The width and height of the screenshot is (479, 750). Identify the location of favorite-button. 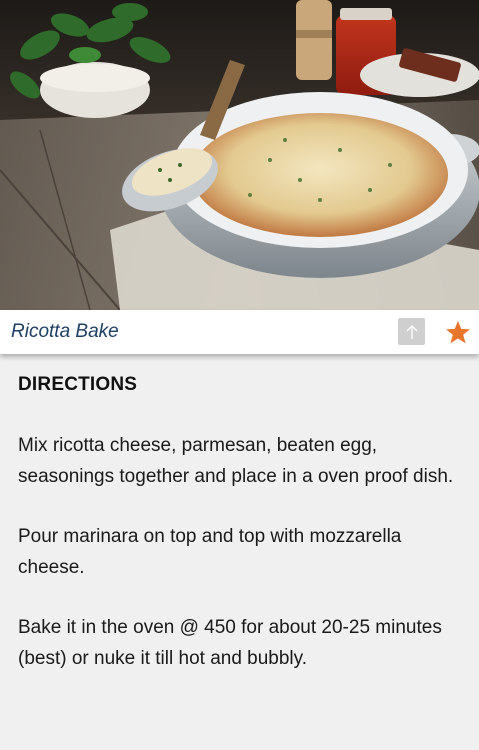
(458, 332).